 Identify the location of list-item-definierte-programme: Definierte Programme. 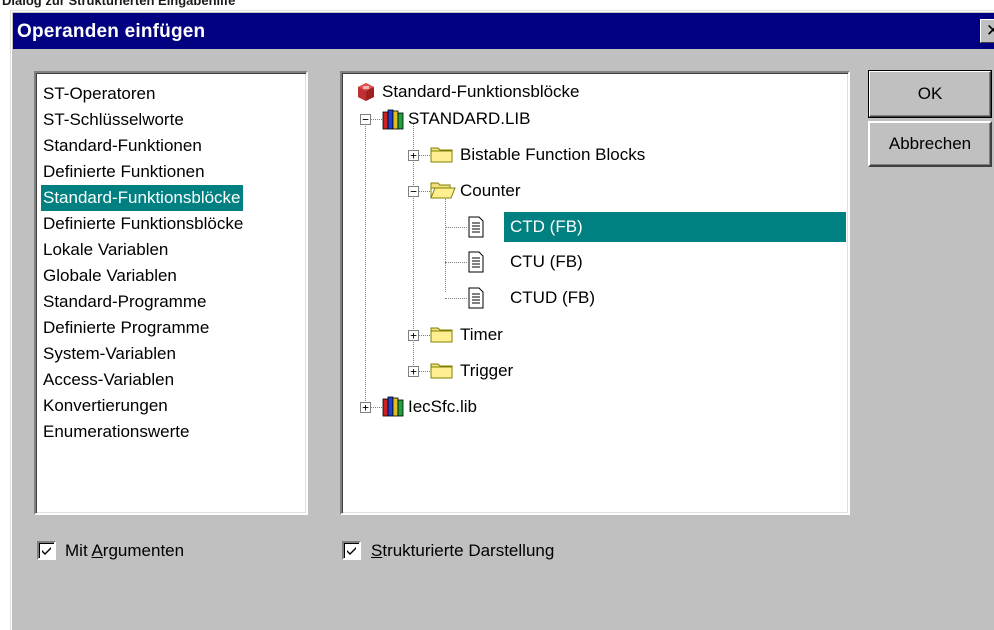
(126, 328).